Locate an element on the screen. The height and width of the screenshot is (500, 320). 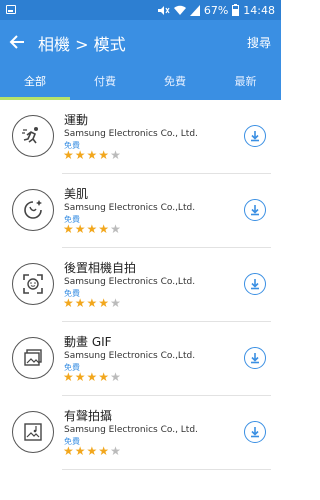
rear-selfie-icon is located at coordinates (33, 284).